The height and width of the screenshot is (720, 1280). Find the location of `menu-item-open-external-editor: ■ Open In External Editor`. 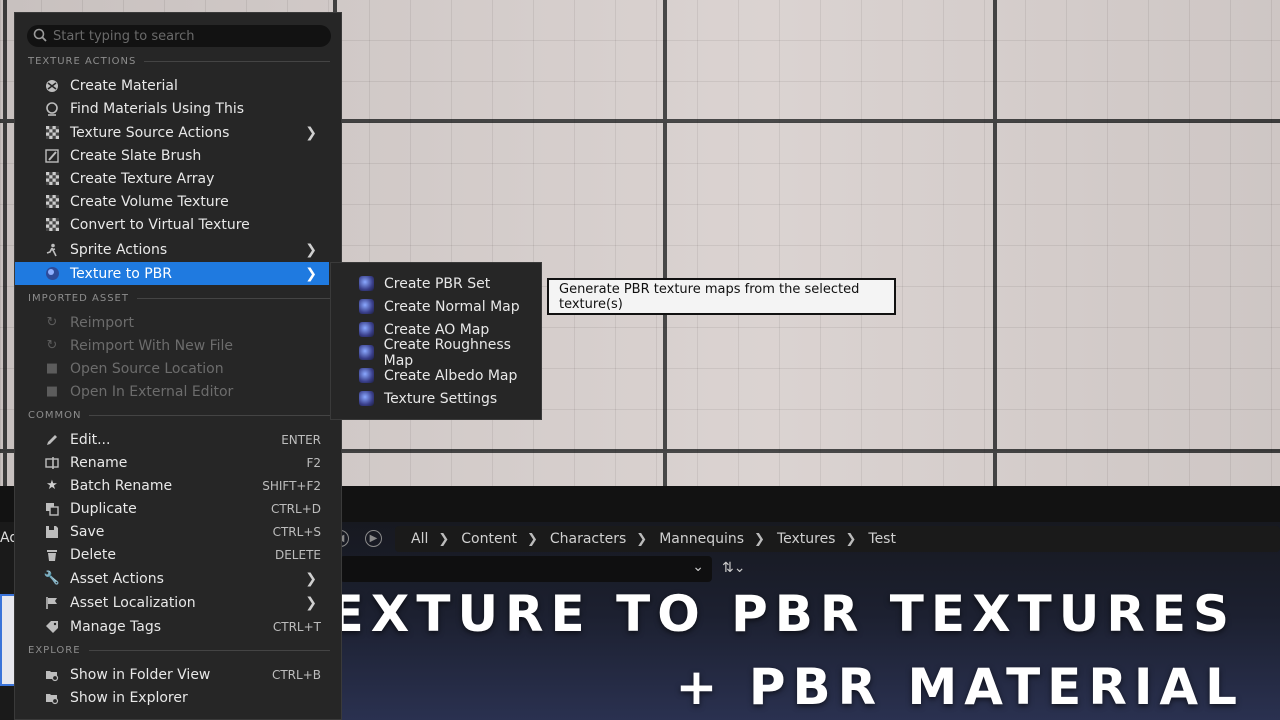

menu-item-open-external-editor: ■ Open In External Editor is located at coordinates (172, 391).